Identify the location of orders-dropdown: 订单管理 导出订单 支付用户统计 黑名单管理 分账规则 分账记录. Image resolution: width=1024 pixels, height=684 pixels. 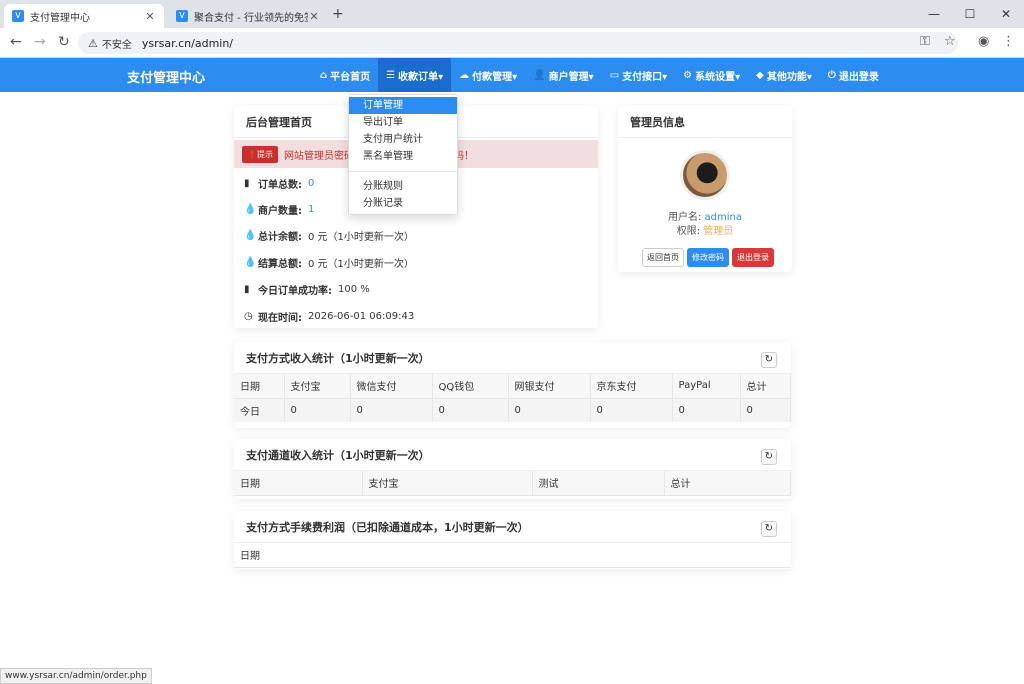
(403, 154).